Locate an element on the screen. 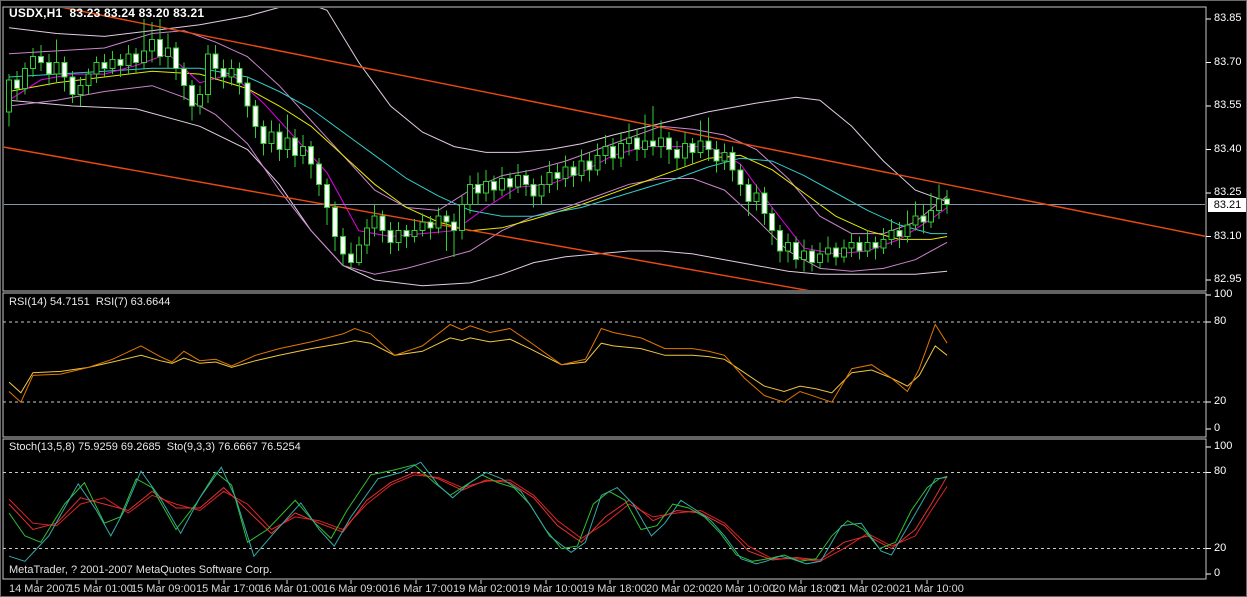 The width and height of the screenshot is (1247, 597). rsi-axis-label: 0 is located at coordinates (1217, 428).